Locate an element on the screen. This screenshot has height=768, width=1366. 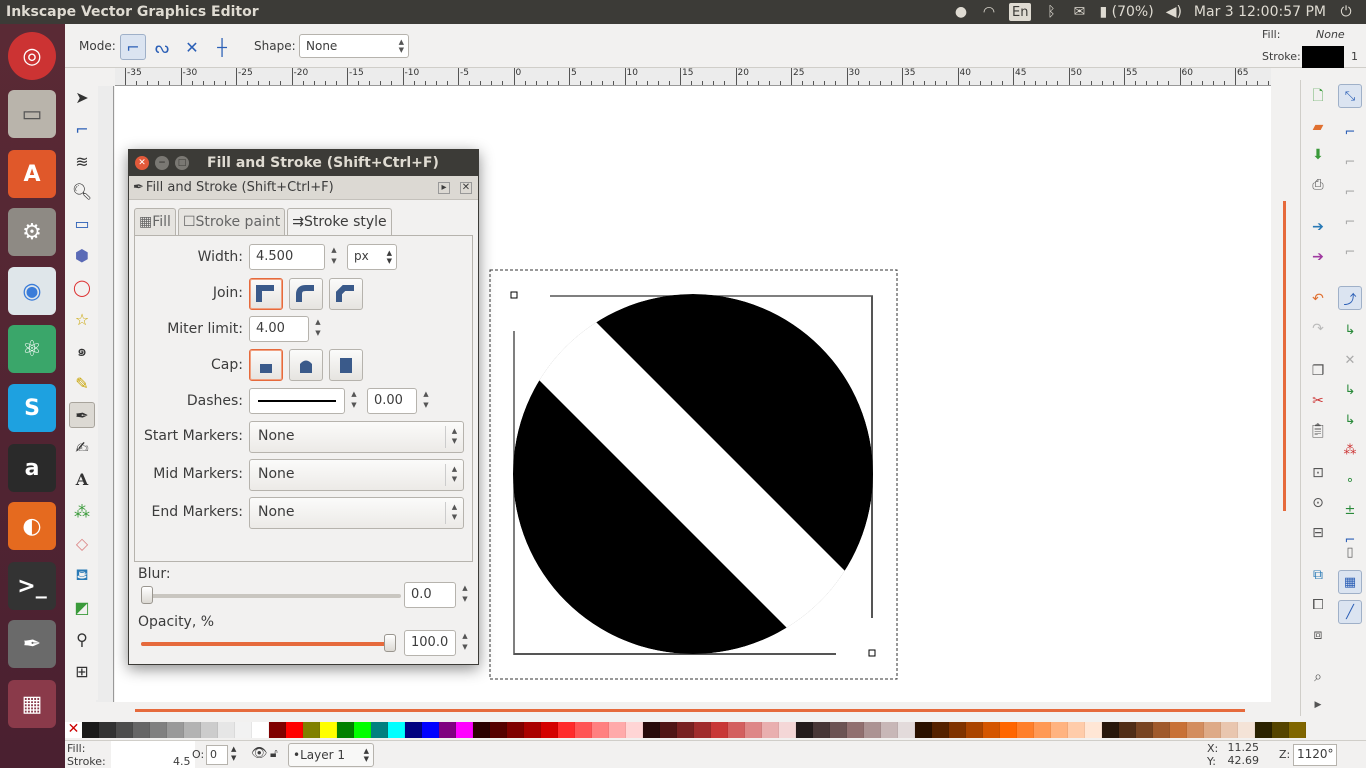
workspace-switcher-icon: ▦ is located at coordinates (32, 704).